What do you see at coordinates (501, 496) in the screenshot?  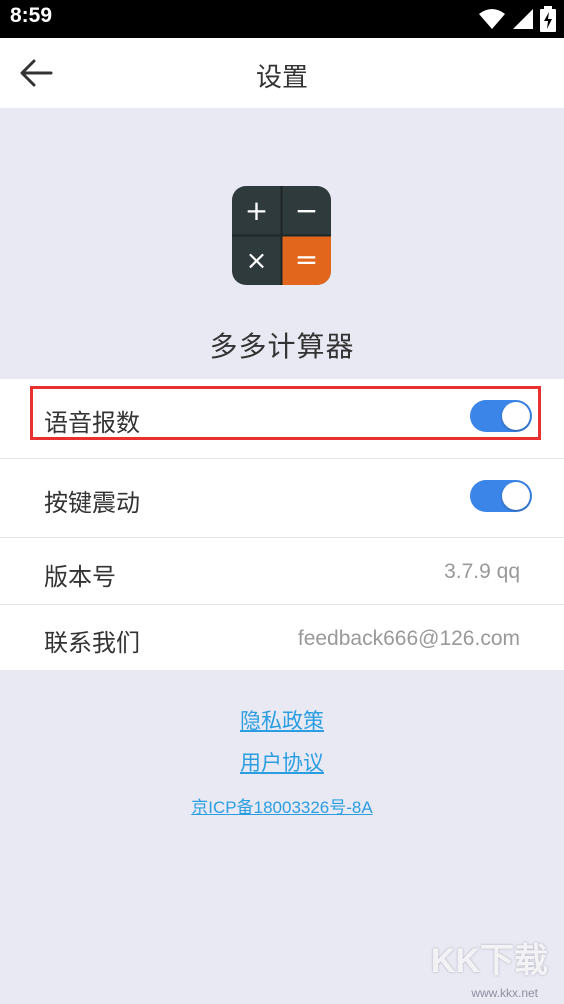 I see `key-vibration-toggle` at bounding box center [501, 496].